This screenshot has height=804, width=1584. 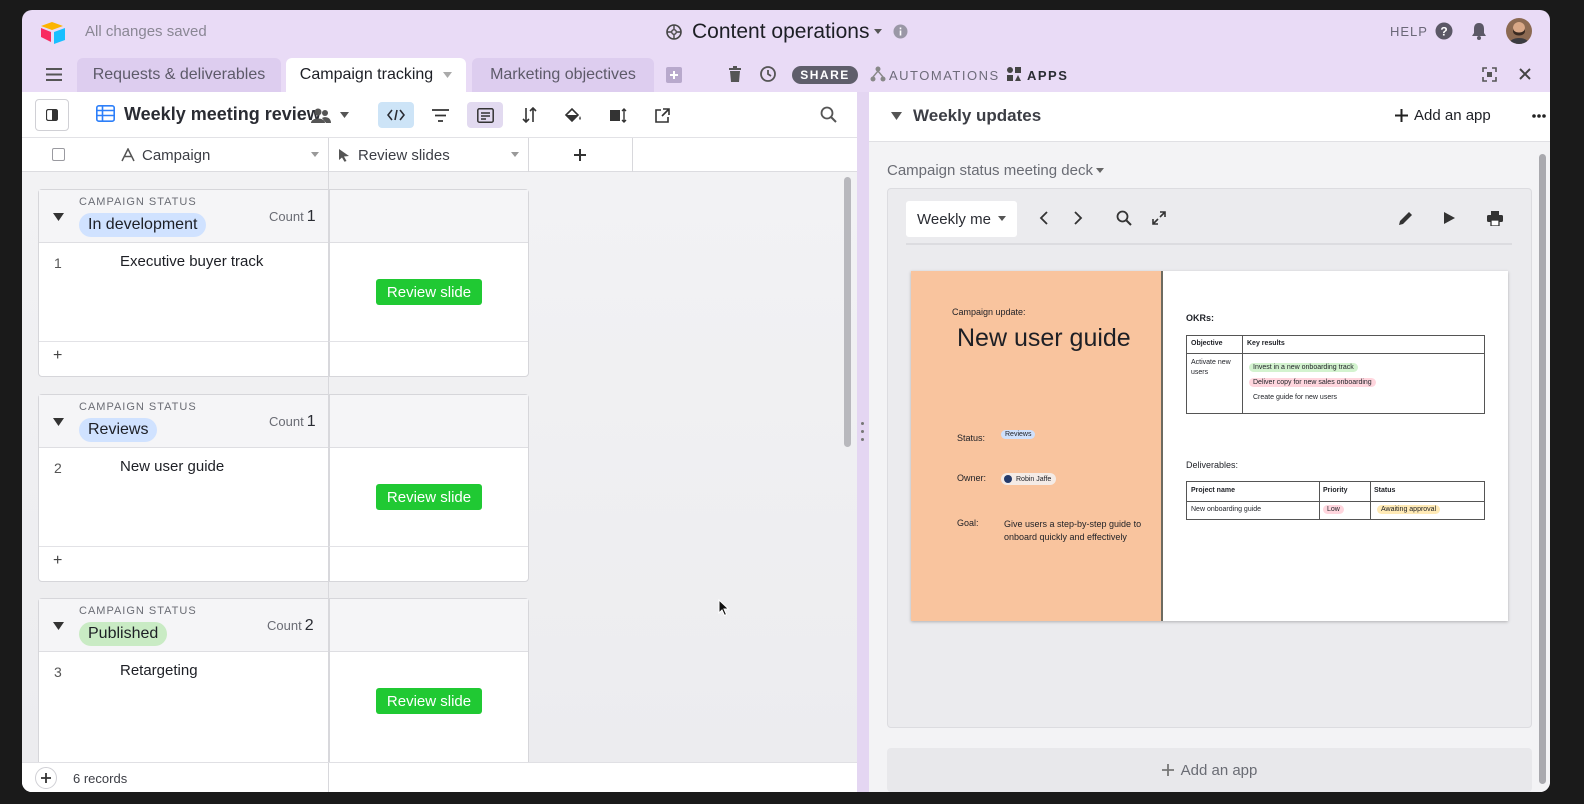 I want to click on external-link-icon, so click(x=662, y=115).